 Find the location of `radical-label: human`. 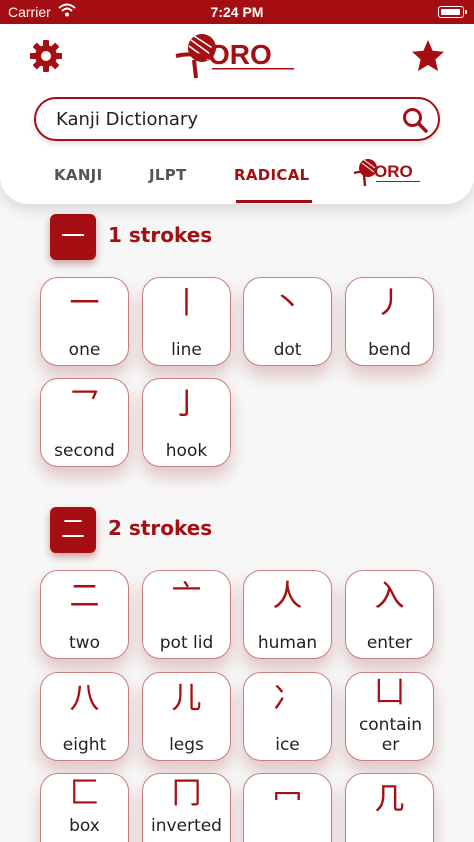

radical-label: human is located at coordinates (287, 643).